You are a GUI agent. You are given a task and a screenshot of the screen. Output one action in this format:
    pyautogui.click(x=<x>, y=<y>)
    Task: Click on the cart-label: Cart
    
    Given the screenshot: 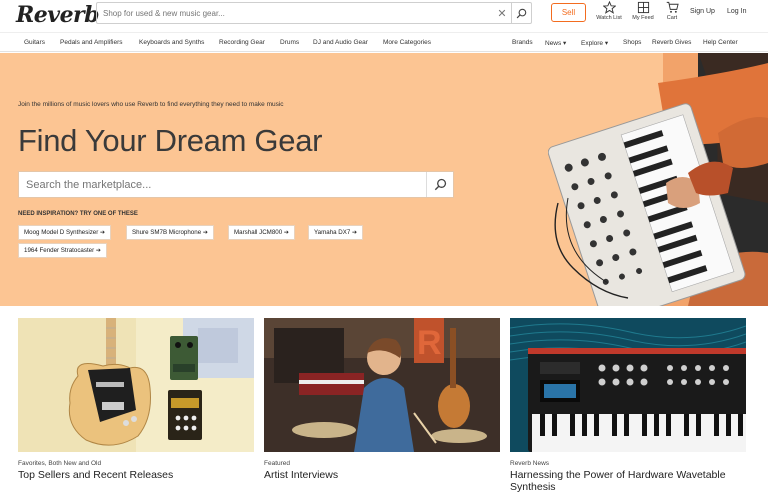 What is the action you would take?
    pyautogui.click(x=672, y=18)
    